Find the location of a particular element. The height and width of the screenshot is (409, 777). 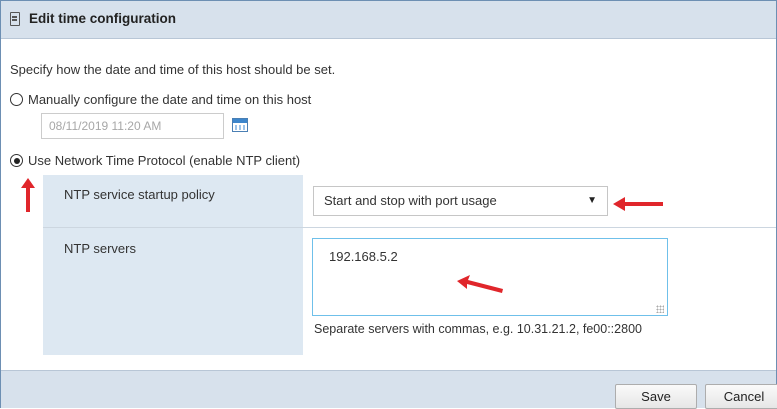

dialog-title: Edit time configuration is located at coordinates (102, 18).